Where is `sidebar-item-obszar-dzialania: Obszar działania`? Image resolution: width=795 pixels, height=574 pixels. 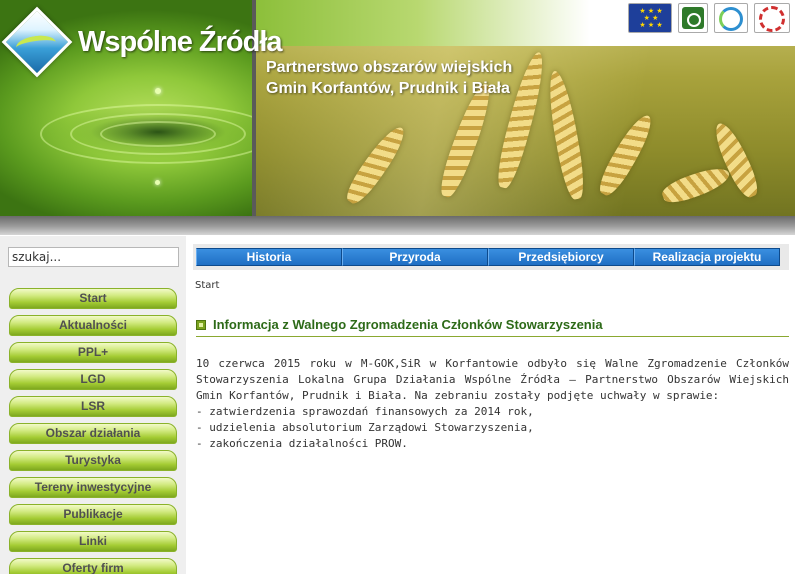 sidebar-item-obszar-dzialania: Obszar działania is located at coordinates (93, 433).